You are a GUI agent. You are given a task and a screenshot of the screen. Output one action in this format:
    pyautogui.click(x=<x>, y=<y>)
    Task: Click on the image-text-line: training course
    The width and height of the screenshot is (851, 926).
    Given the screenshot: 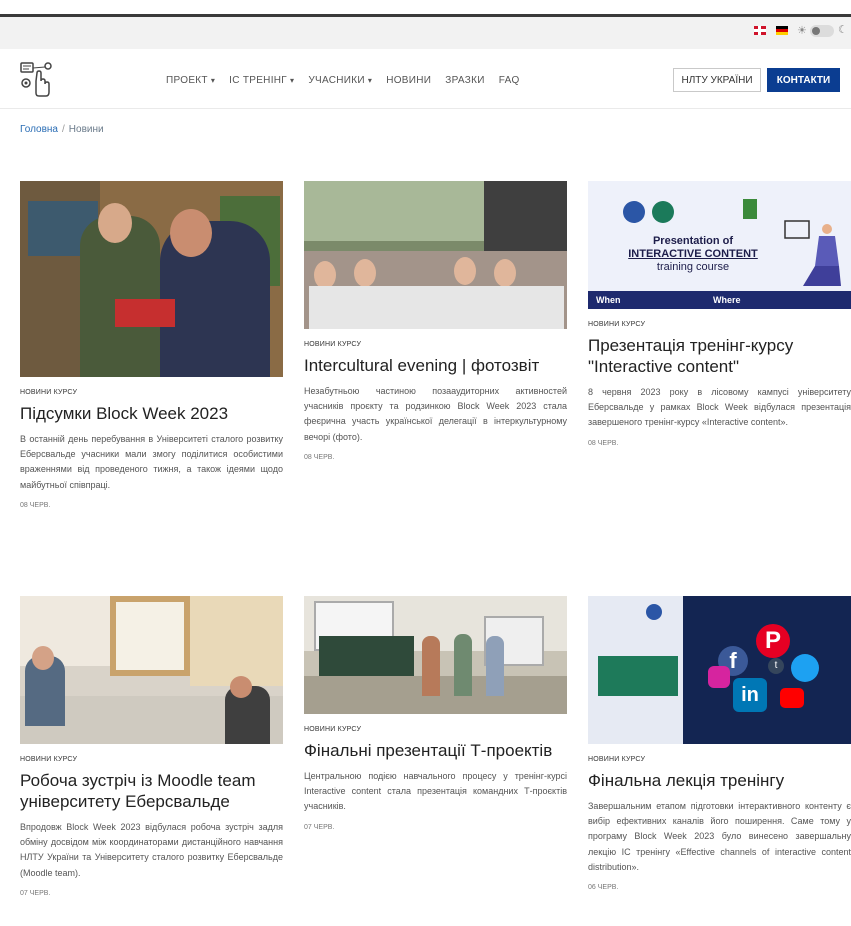 What is the action you would take?
    pyautogui.click(x=693, y=267)
    